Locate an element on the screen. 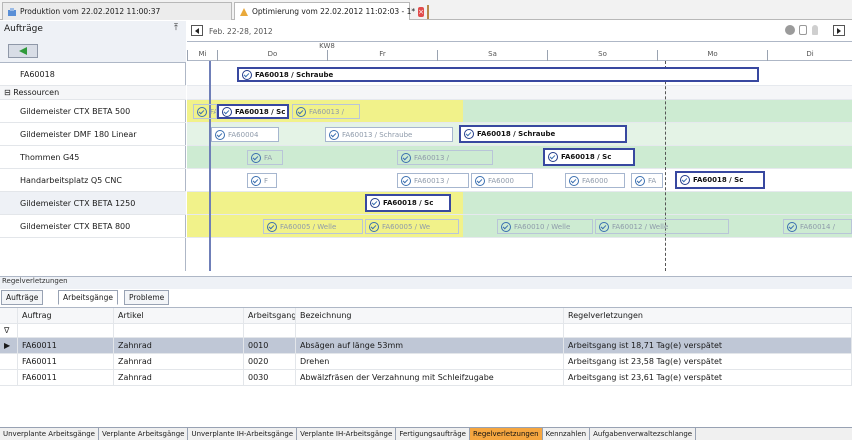  filter-regel is located at coordinates (708, 330).